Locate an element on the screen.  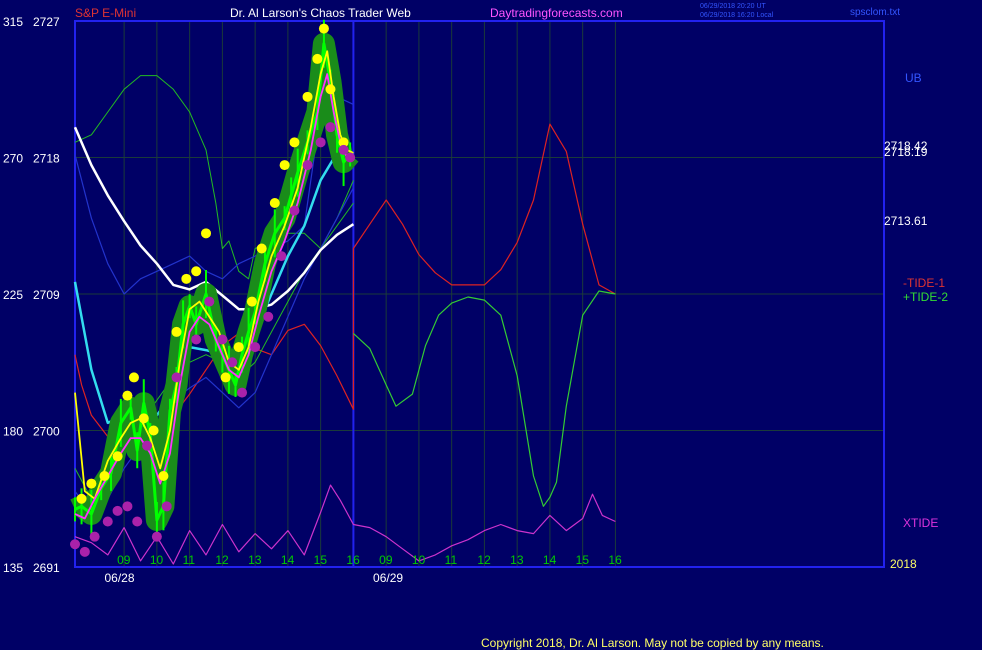
timestamp-ut: 06/29/2018 20:20 UT is located at coordinates (733, 6).